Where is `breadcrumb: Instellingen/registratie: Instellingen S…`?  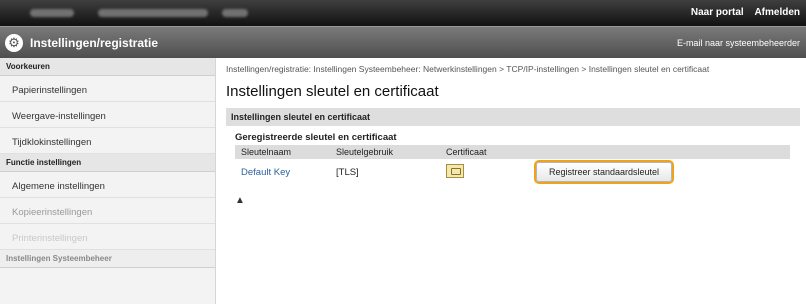 breadcrumb: Instellingen/registratie: Instellingen S… is located at coordinates (468, 69).